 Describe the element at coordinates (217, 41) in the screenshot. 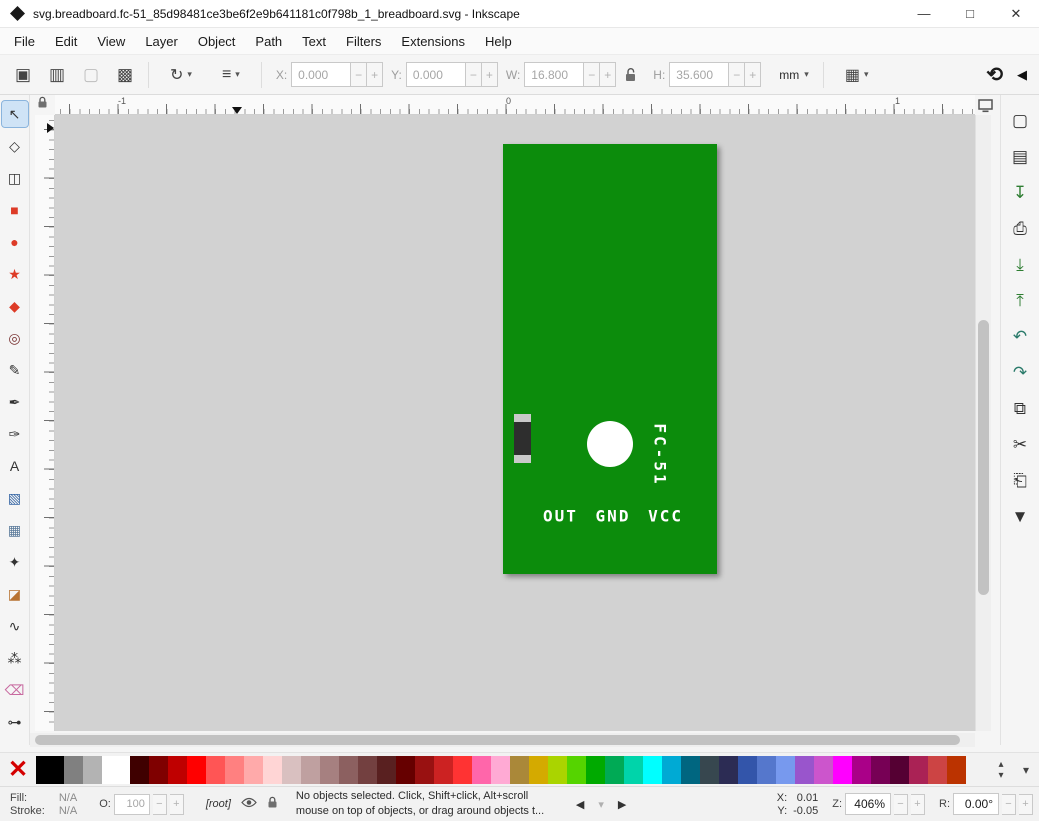

I see `menu-object: Object` at that location.